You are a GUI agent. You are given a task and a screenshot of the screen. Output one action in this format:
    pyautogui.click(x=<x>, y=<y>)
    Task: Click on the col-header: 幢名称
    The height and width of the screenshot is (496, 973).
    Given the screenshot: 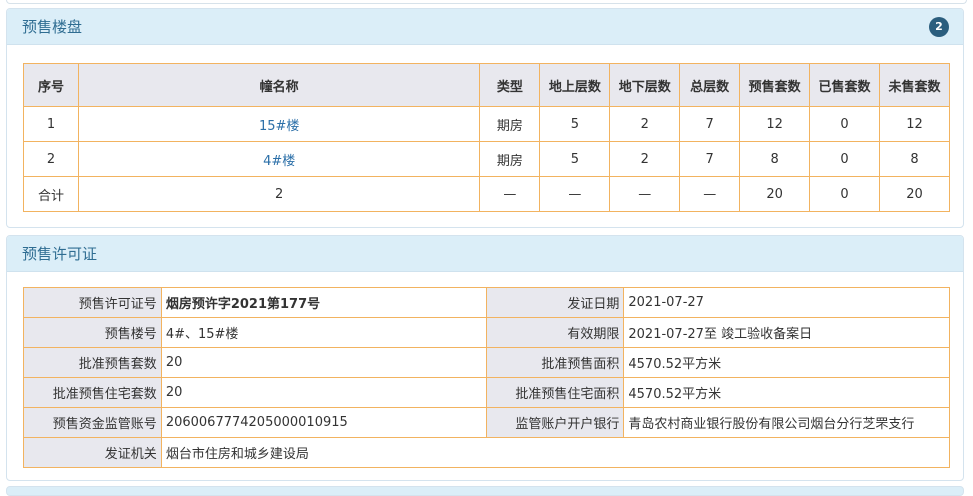 What is the action you would take?
    pyautogui.click(x=279, y=85)
    